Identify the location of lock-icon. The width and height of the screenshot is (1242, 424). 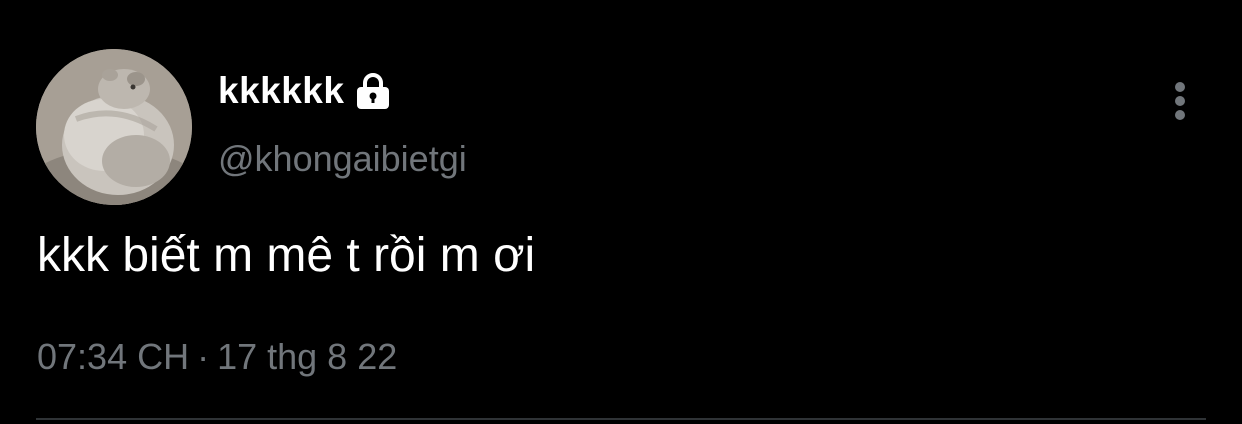
(373, 91).